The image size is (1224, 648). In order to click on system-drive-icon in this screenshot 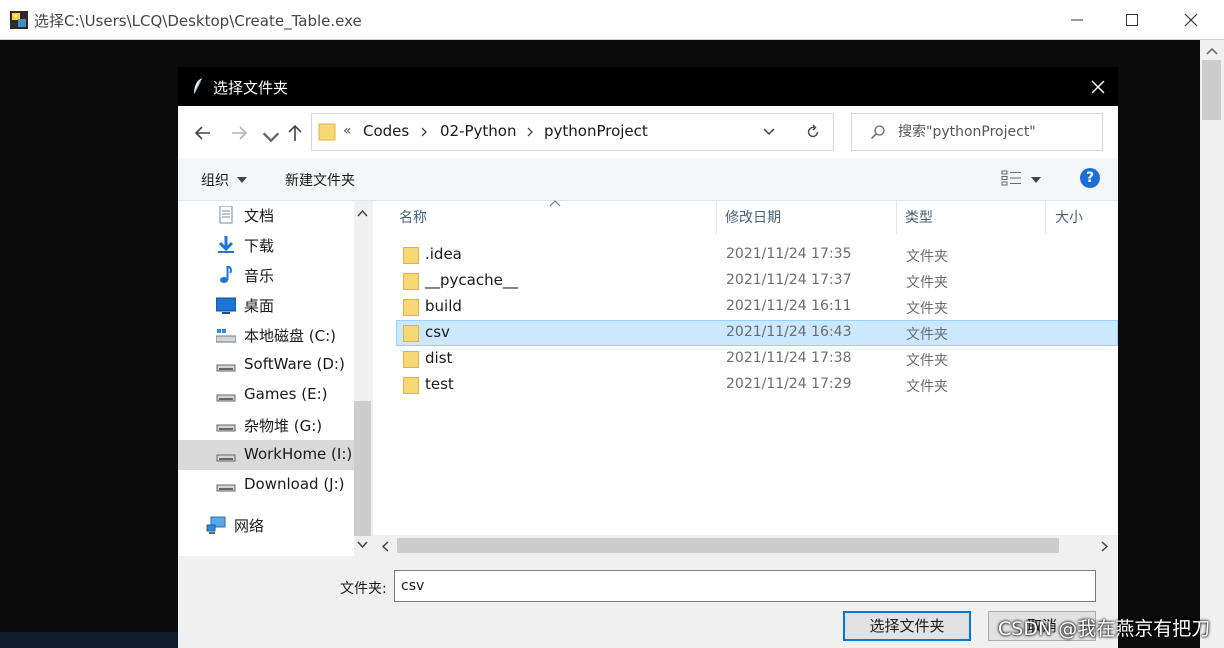, I will do `click(226, 336)`.